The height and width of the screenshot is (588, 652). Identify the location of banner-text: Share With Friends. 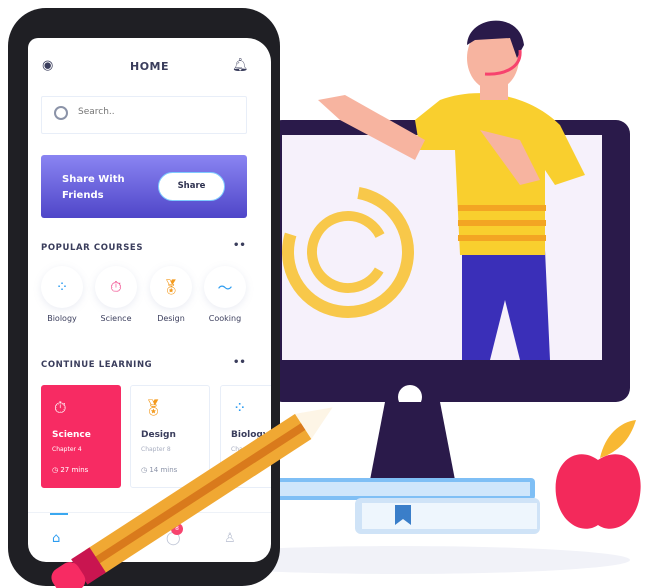
(93, 187).